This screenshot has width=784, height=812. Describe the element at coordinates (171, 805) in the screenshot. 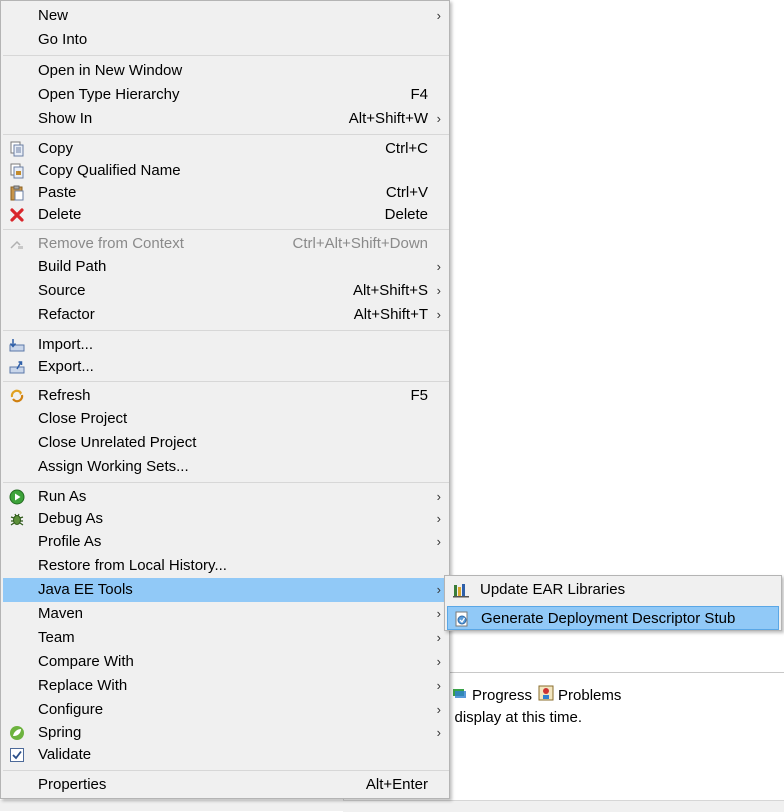

I see `status-strip-left` at that location.